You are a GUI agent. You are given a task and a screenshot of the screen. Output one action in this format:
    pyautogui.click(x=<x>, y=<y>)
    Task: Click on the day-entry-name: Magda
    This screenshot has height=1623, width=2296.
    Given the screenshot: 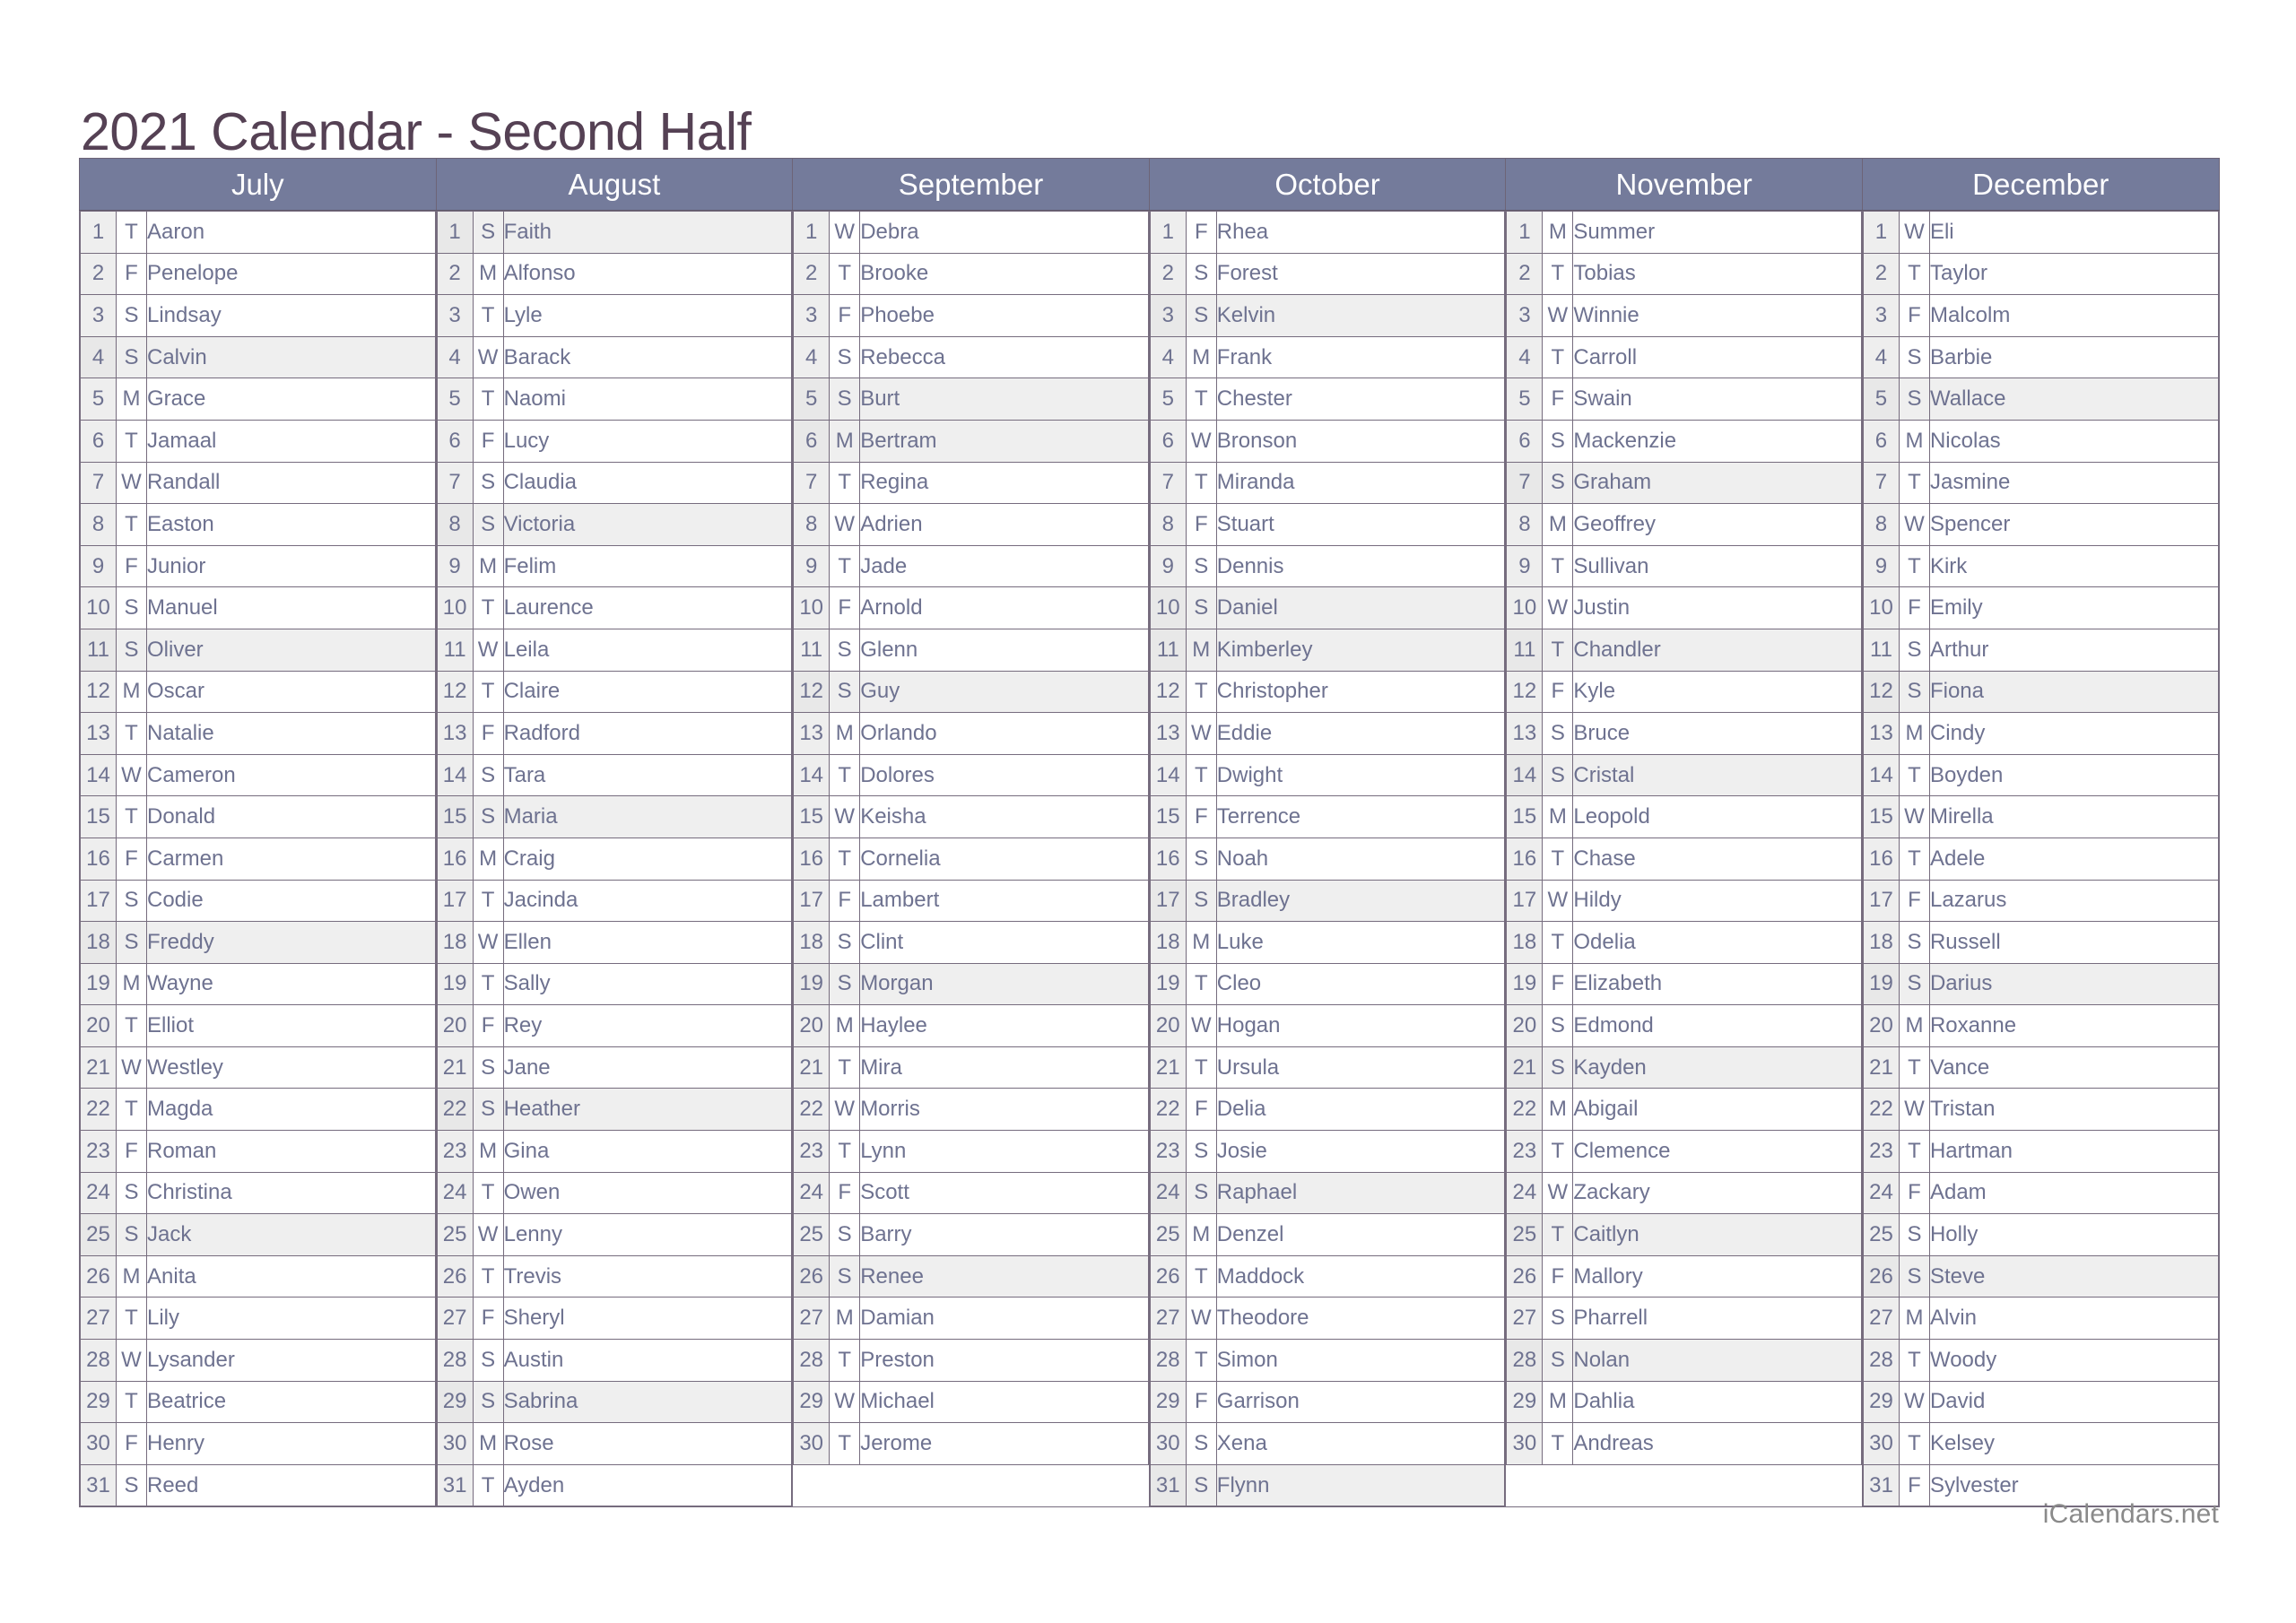 What is the action you would take?
    pyautogui.click(x=291, y=1110)
    